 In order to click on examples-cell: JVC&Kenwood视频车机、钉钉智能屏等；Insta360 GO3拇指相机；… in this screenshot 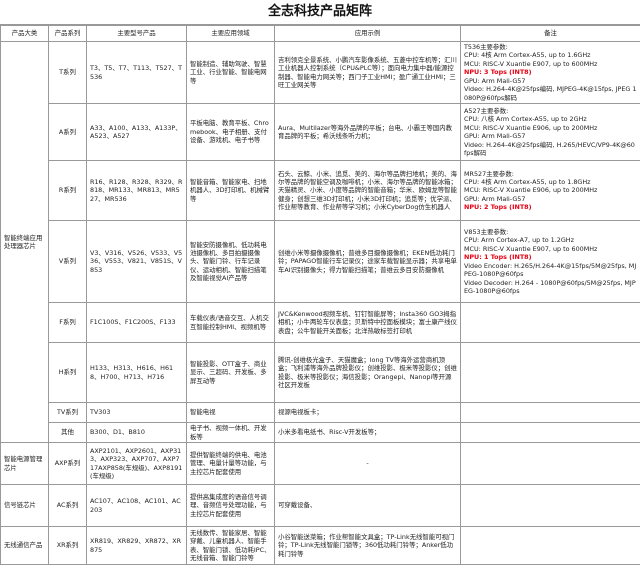, I will do `click(367, 323)`.